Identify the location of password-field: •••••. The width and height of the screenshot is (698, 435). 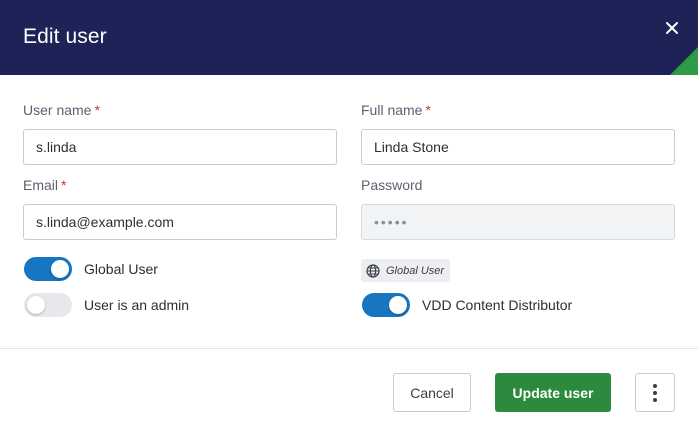
(518, 222).